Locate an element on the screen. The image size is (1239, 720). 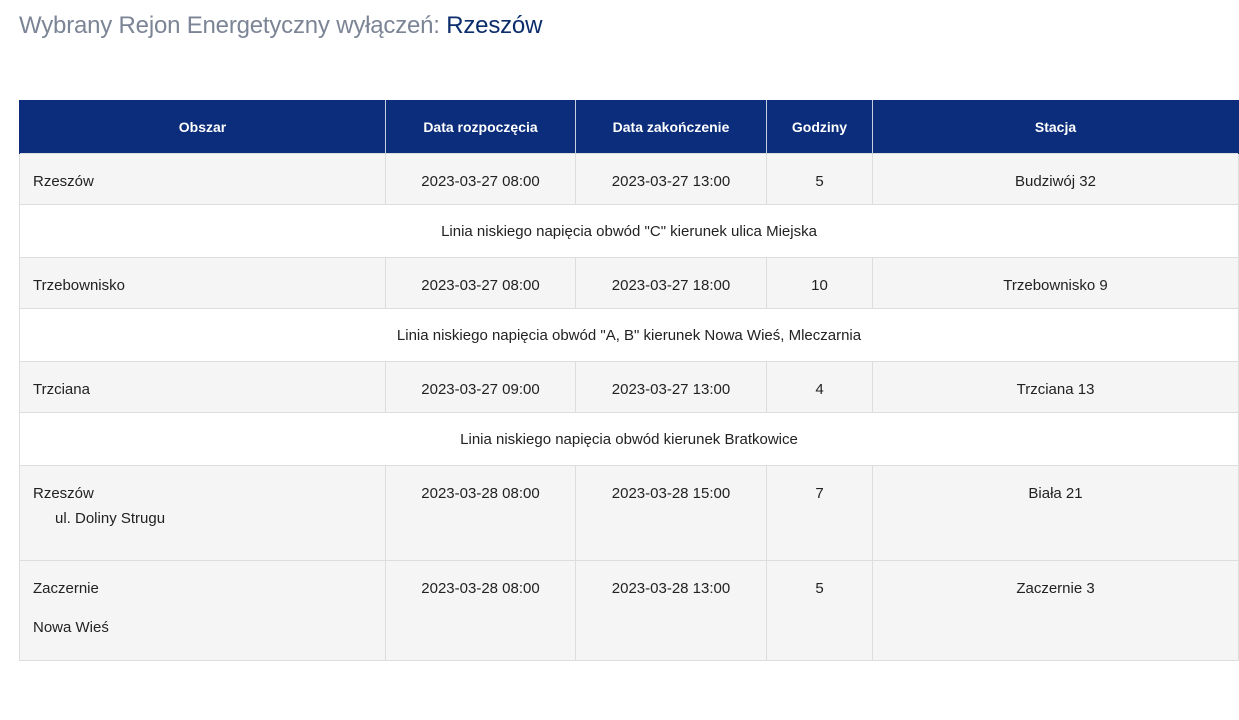
cell-start: 2023-03-27 09:00 is located at coordinates (480, 387).